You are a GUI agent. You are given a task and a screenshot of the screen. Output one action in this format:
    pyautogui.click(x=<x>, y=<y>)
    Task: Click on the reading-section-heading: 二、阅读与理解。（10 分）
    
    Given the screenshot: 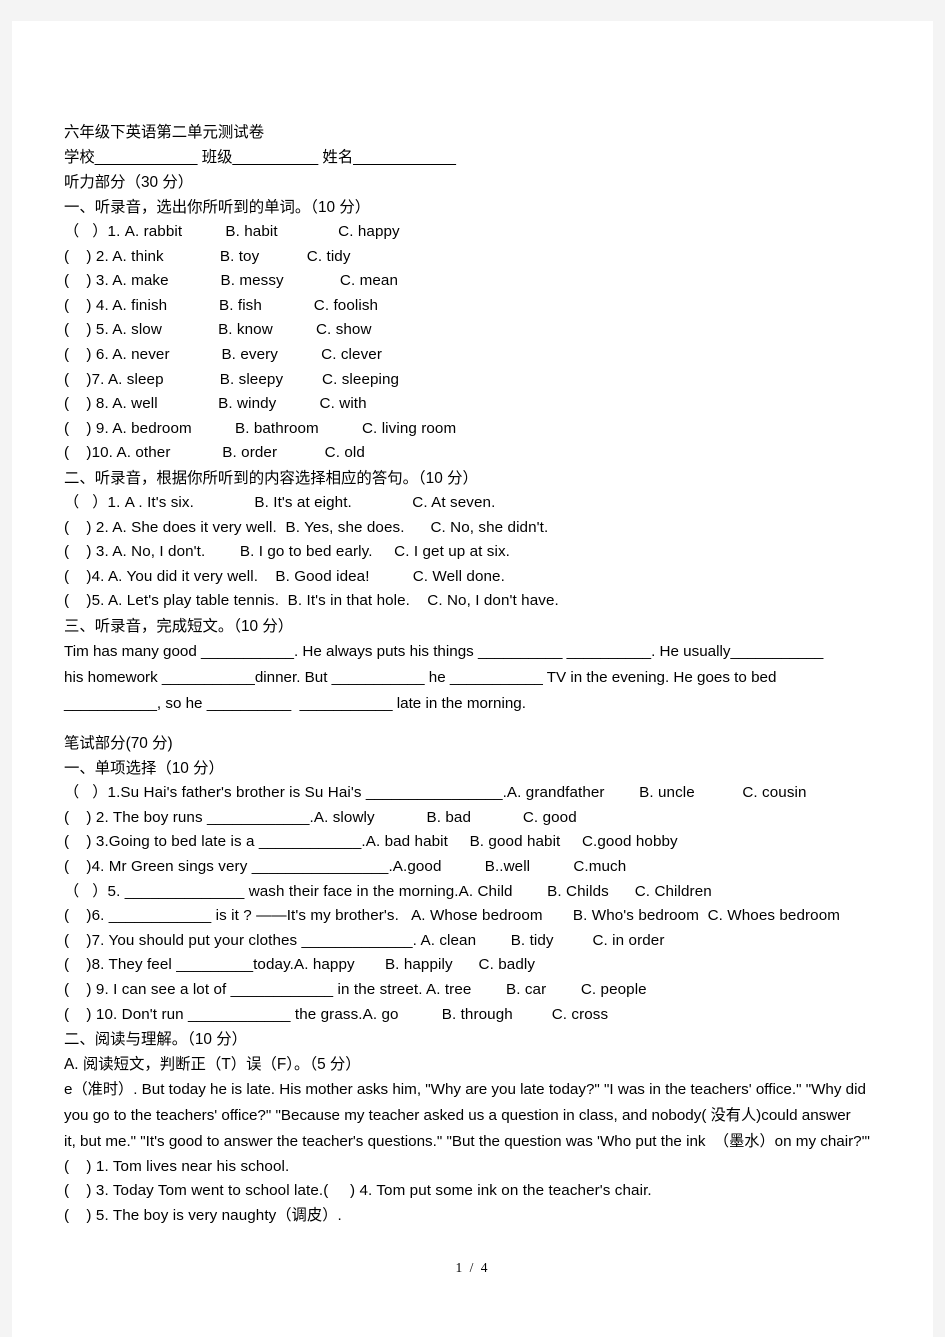 What is the action you would take?
    pyautogui.click(x=155, y=1040)
    